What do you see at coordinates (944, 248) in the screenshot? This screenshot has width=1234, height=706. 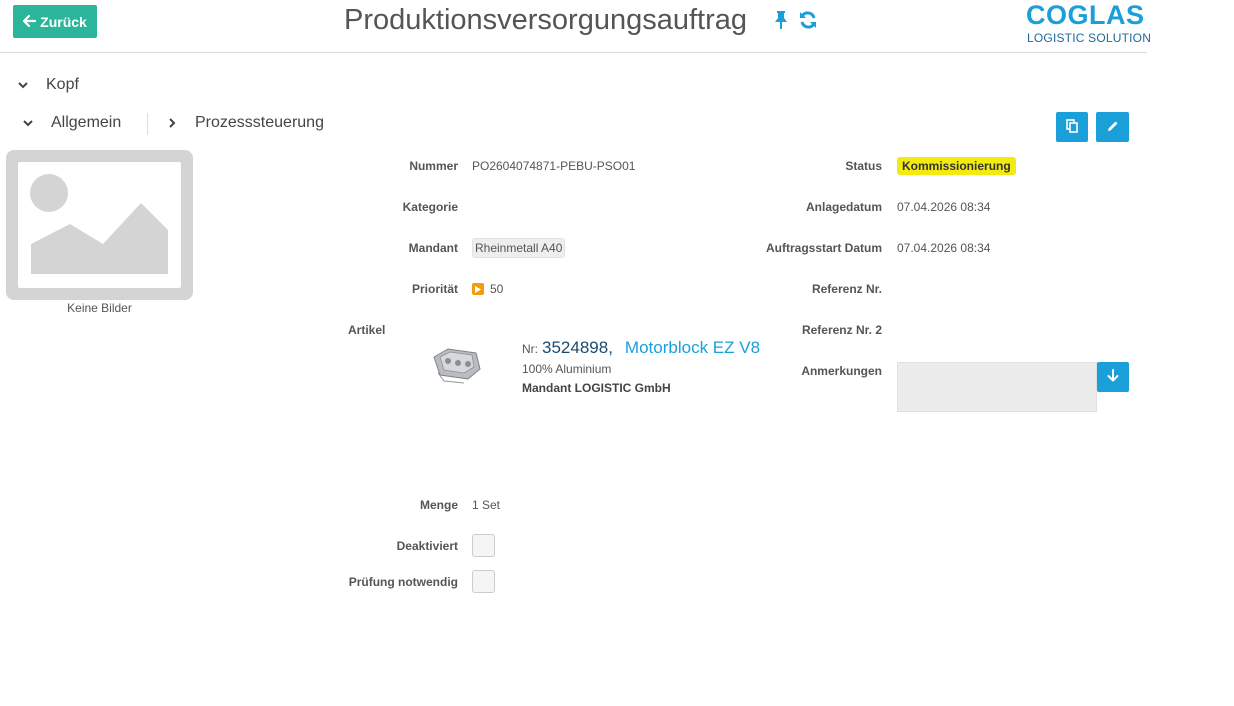 I see `auftragsstart-value: 07.04.2026 08:34` at bounding box center [944, 248].